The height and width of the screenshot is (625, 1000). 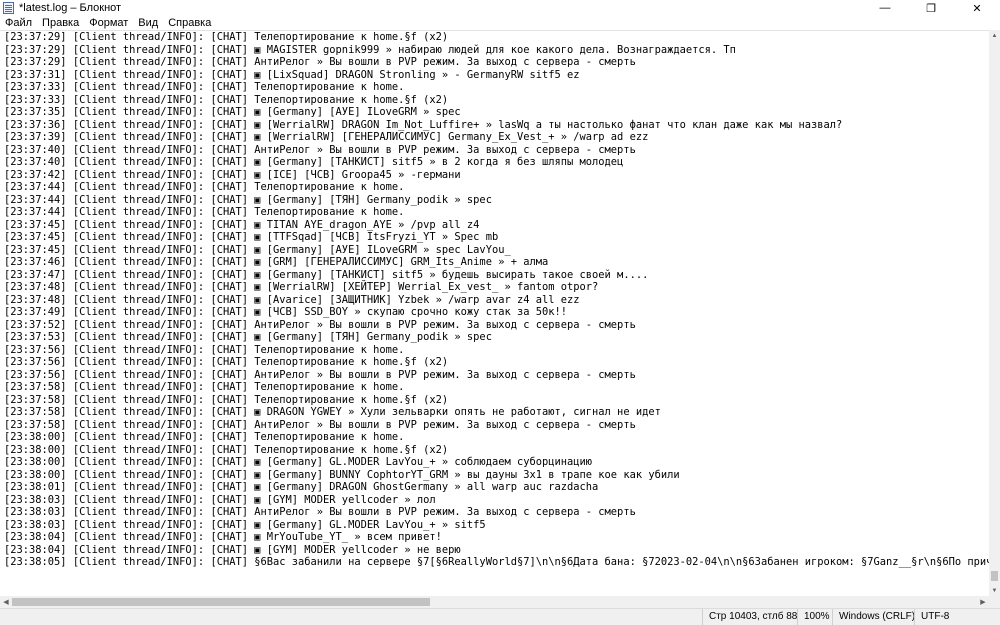 I want to click on scroll-right-icon: ▶, so click(x=983, y=602).